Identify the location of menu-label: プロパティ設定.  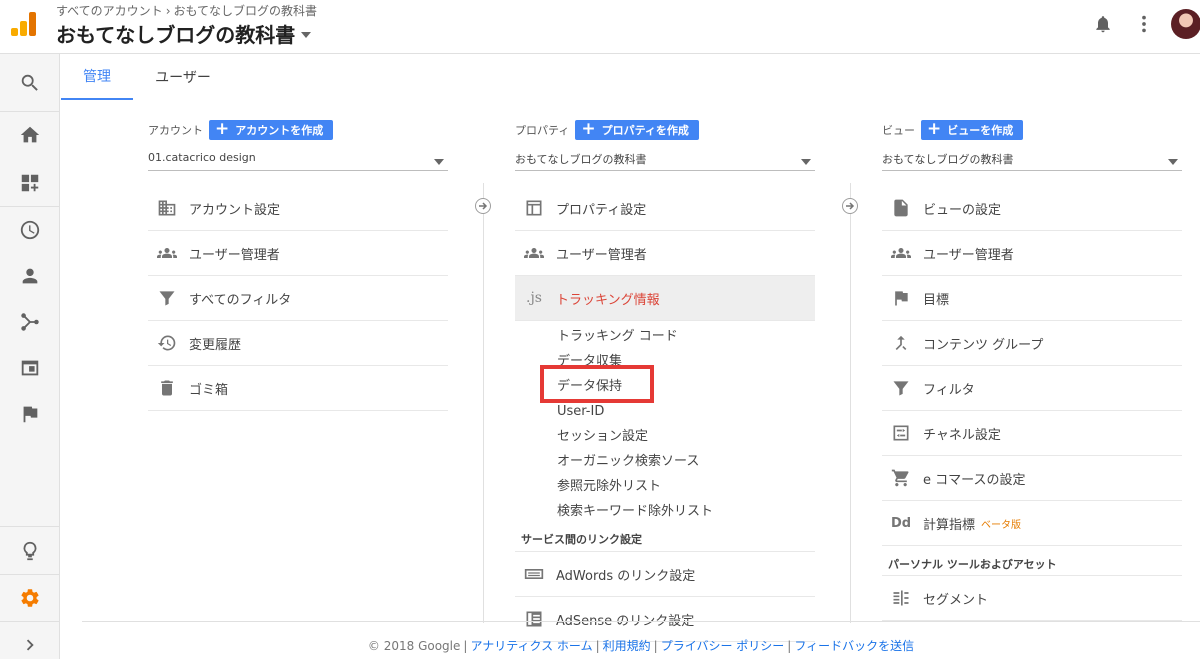
(601, 210).